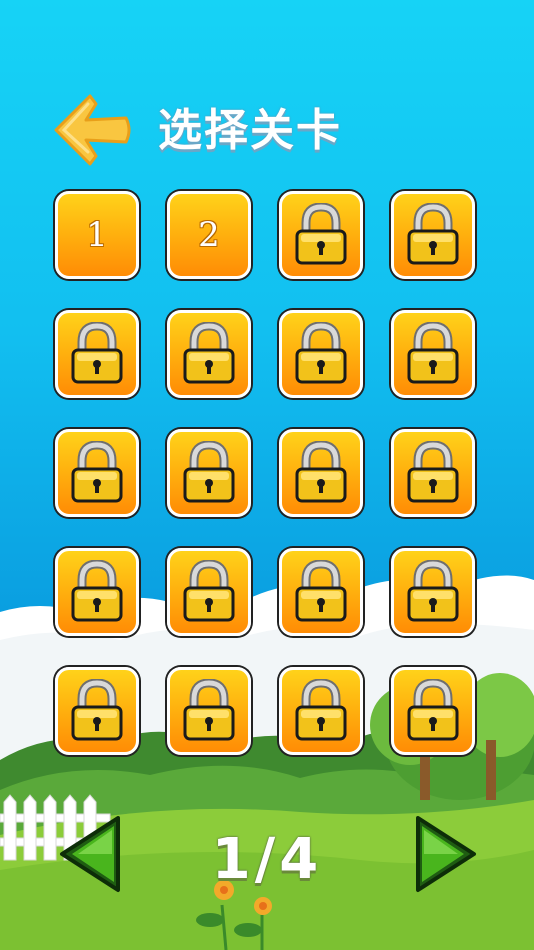 The height and width of the screenshot is (950, 534). I want to click on page-title: 选择关卡, so click(250, 130).